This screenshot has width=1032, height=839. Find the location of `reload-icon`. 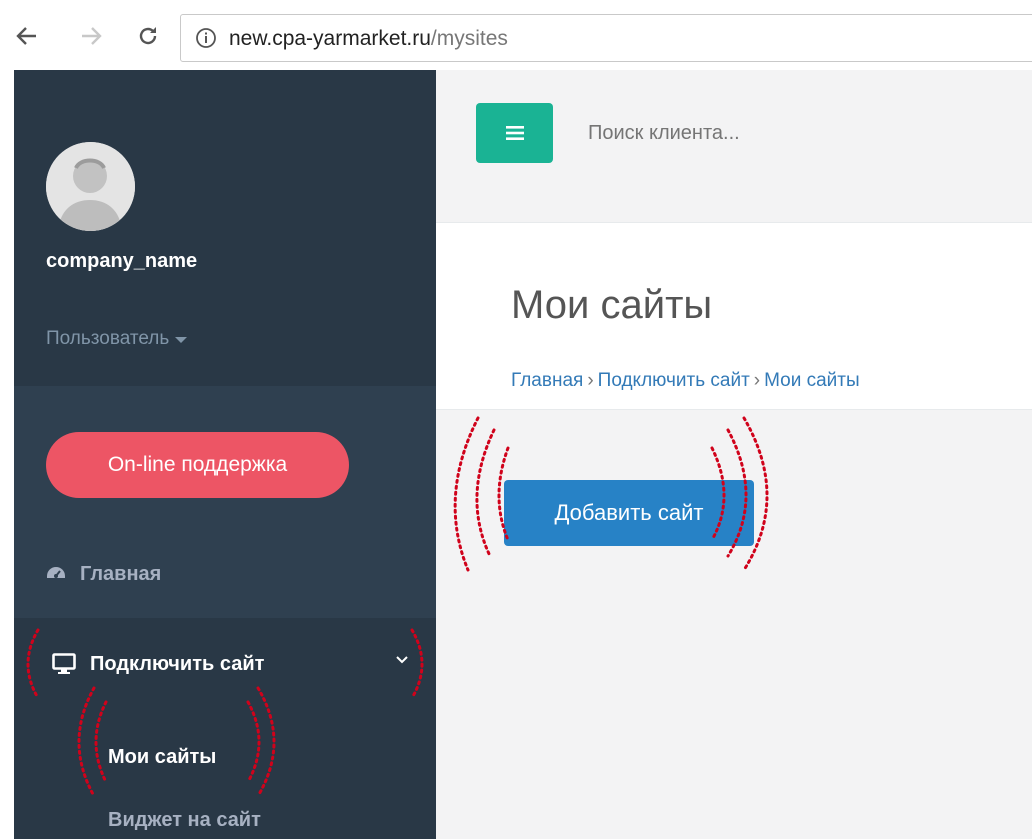

reload-icon is located at coordinates (148, 36).